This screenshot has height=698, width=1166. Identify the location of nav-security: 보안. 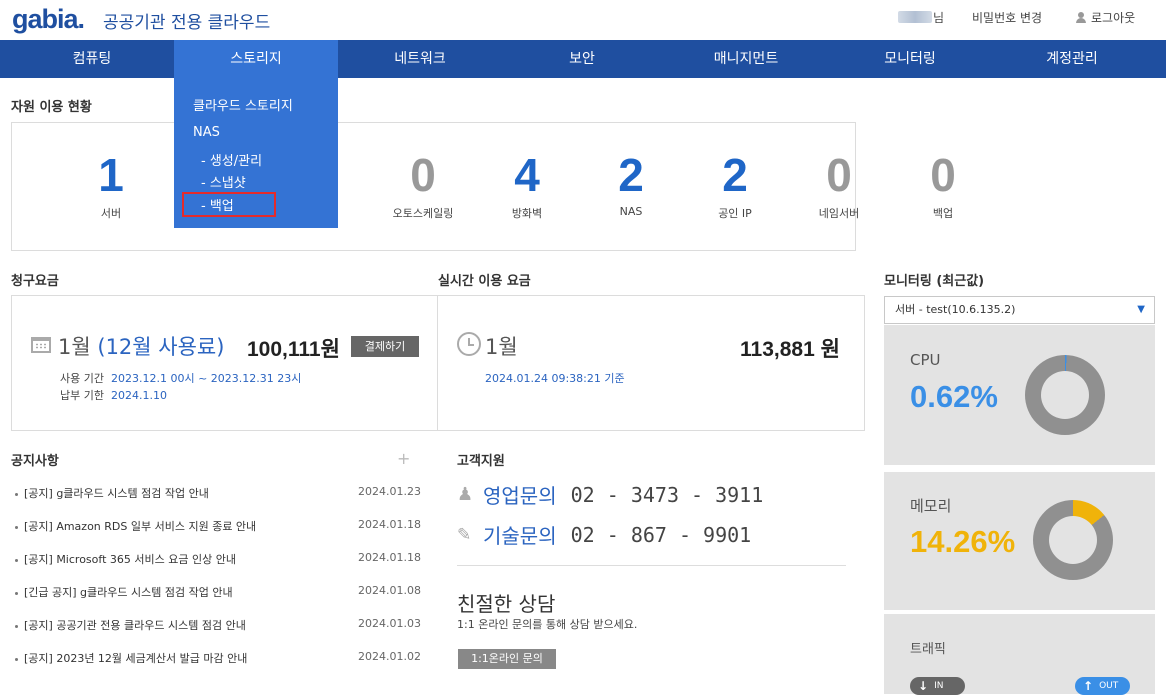
(582, 59).